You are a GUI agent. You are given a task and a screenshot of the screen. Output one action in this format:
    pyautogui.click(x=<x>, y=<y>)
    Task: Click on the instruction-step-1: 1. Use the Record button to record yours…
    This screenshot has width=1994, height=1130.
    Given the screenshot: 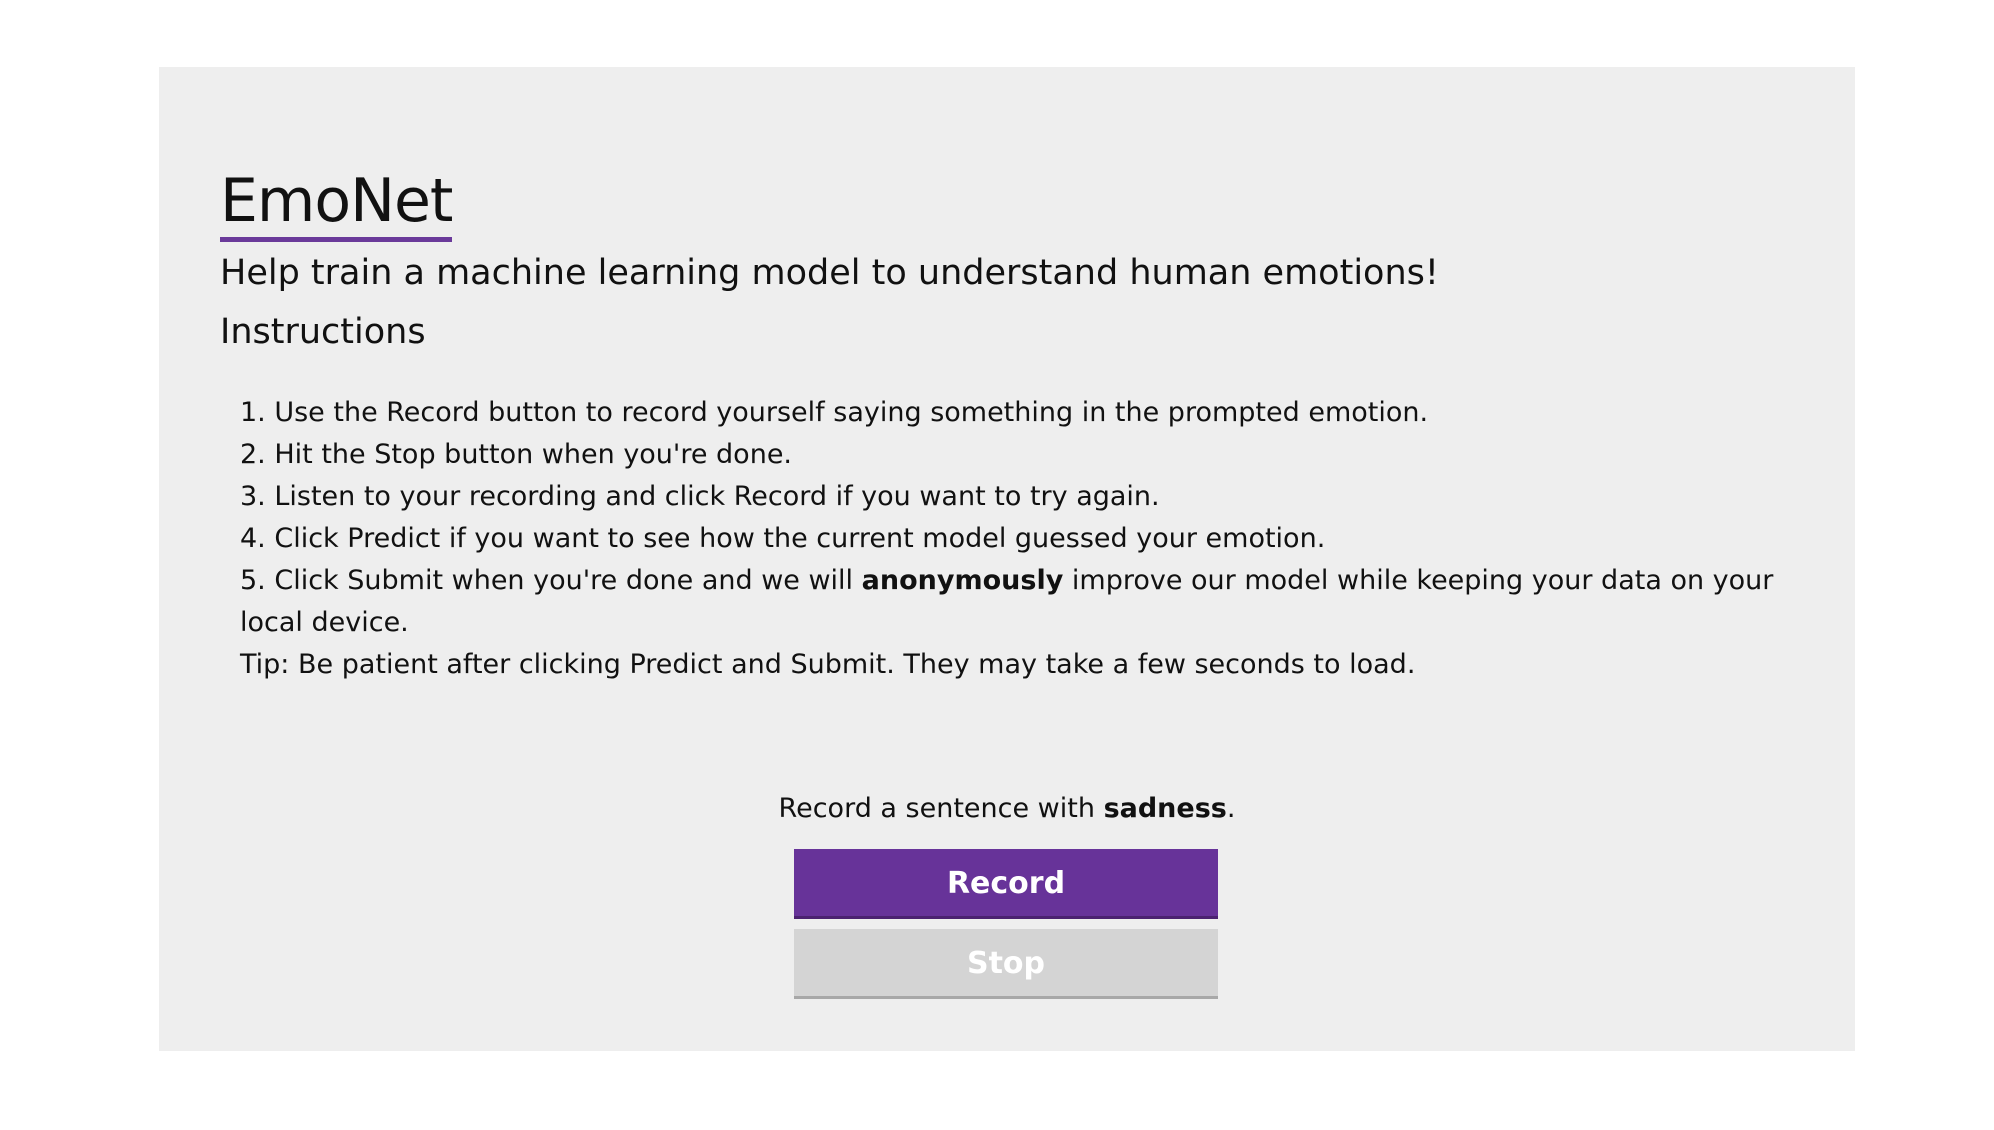 What is the action you would take?
    pyautogui.click(x=834, y=412)
    